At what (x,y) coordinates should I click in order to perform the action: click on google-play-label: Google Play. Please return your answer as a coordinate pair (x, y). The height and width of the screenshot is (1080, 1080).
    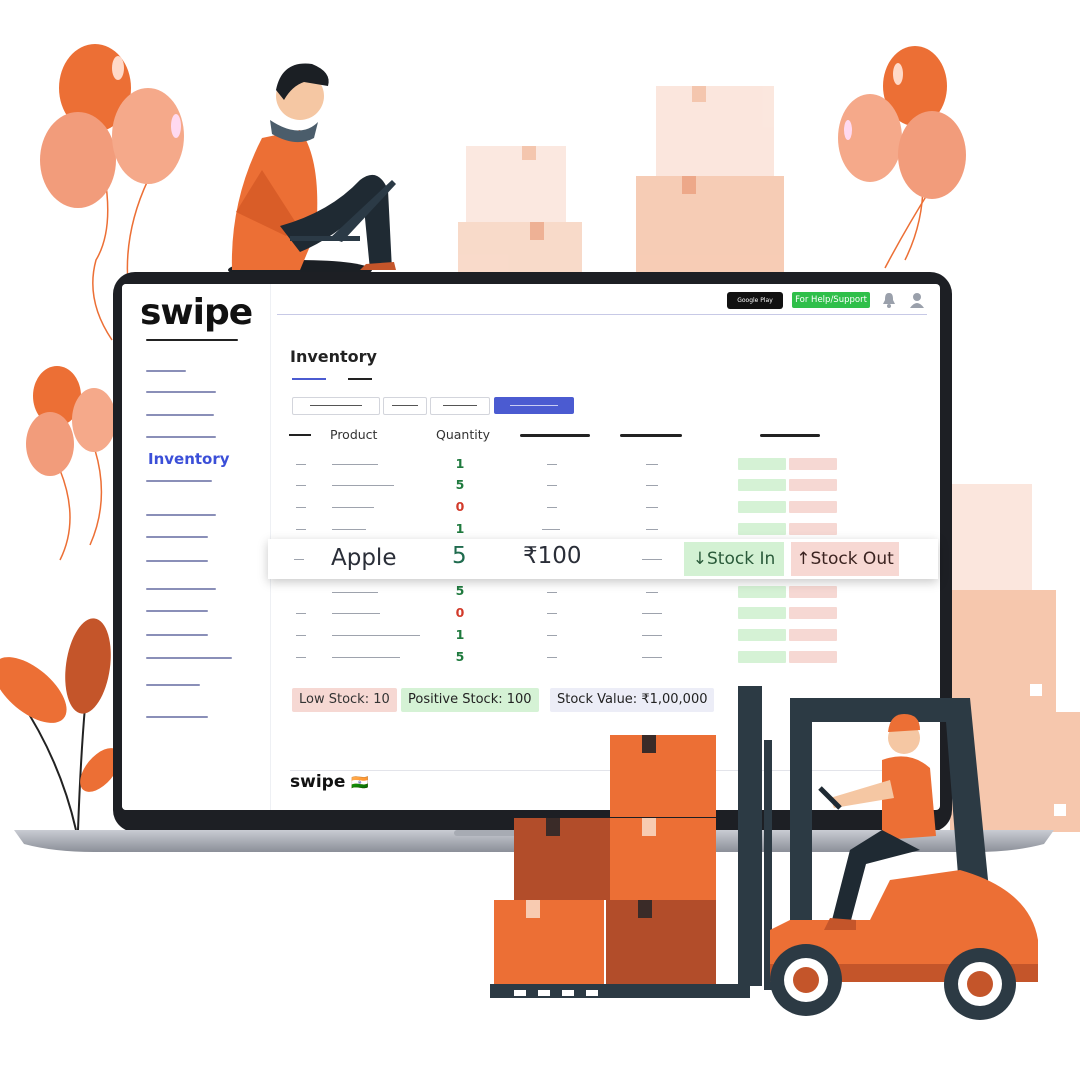
    Looking at the image, I should click on (755, 300).